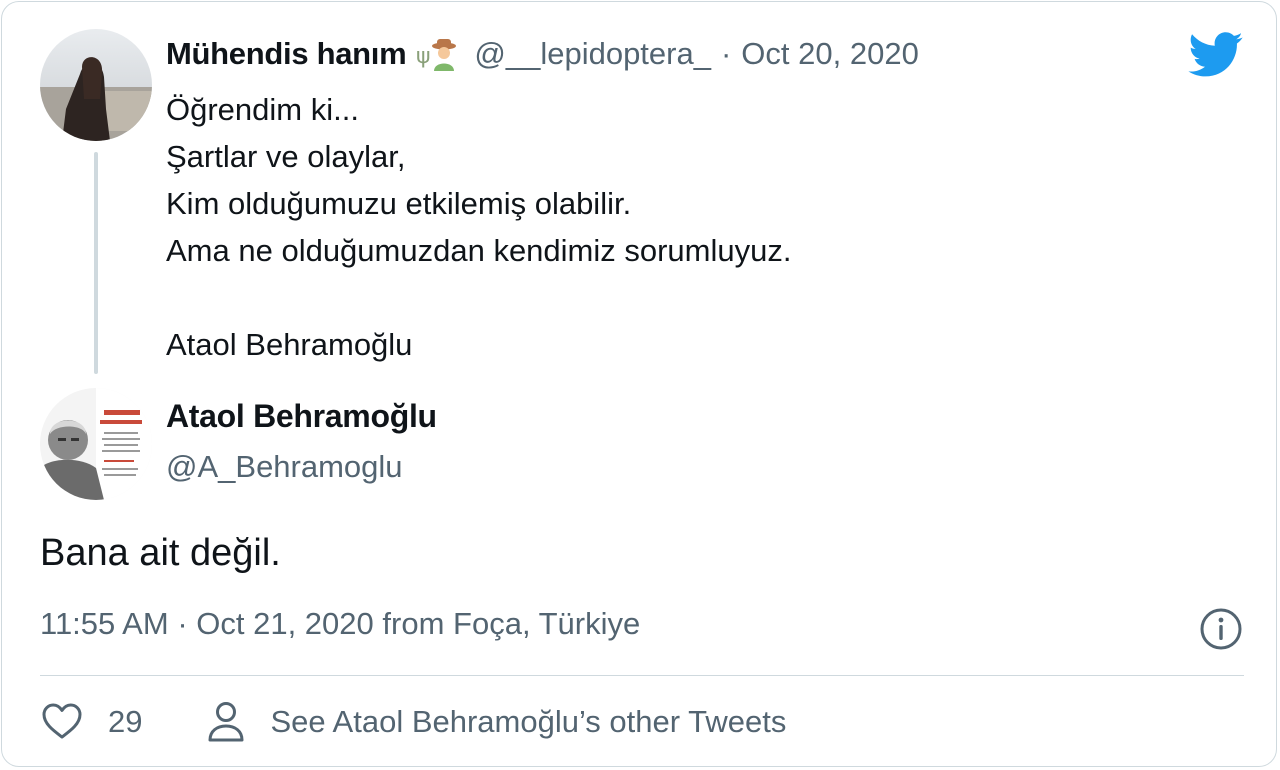 The width and height of the screenshot is (1280, 770). Describe the element at coordinates (96, 444) in the screenshot. I see `main-author-avatar` at that location.